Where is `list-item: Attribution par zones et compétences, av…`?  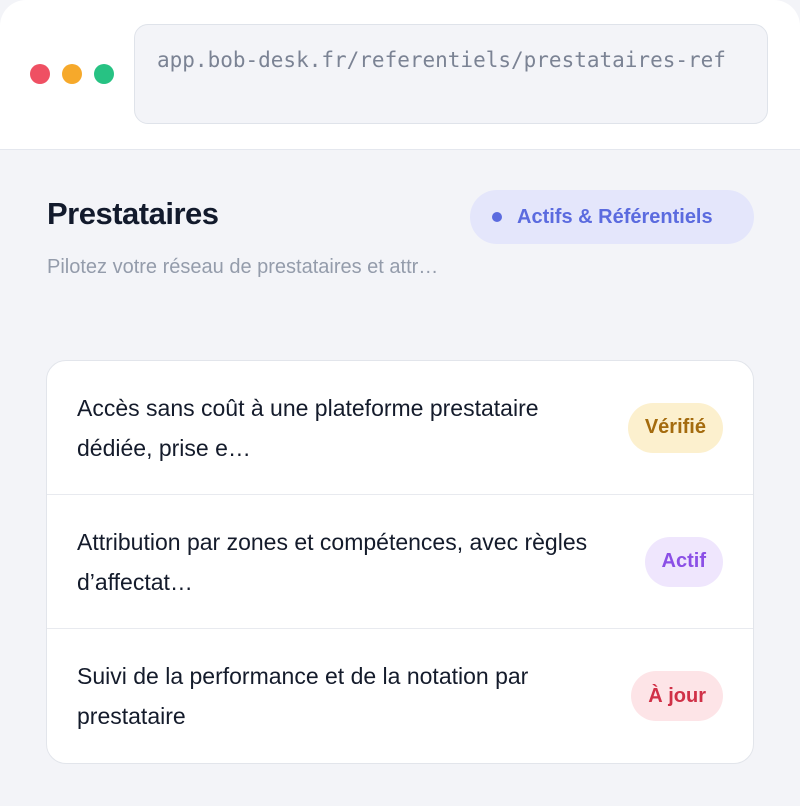
list-item: Attribution par zones et compétences, av… is located at coordinates (400, 562).